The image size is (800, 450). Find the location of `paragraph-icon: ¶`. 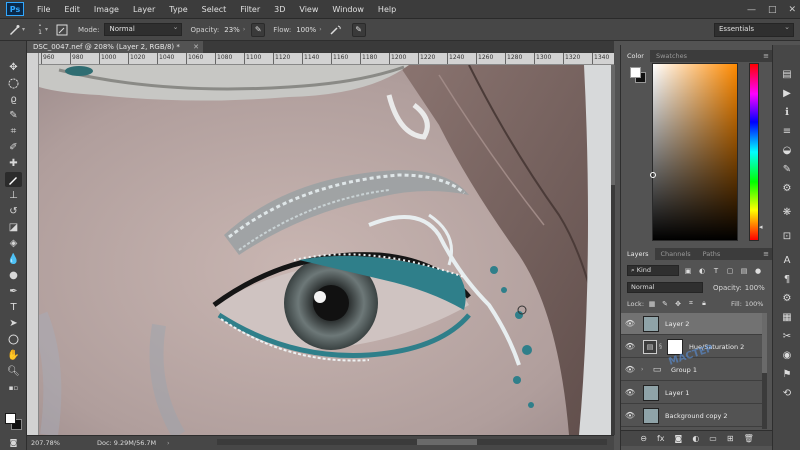

paragraph-icon: ¶ is located at coordinates (787, 279).